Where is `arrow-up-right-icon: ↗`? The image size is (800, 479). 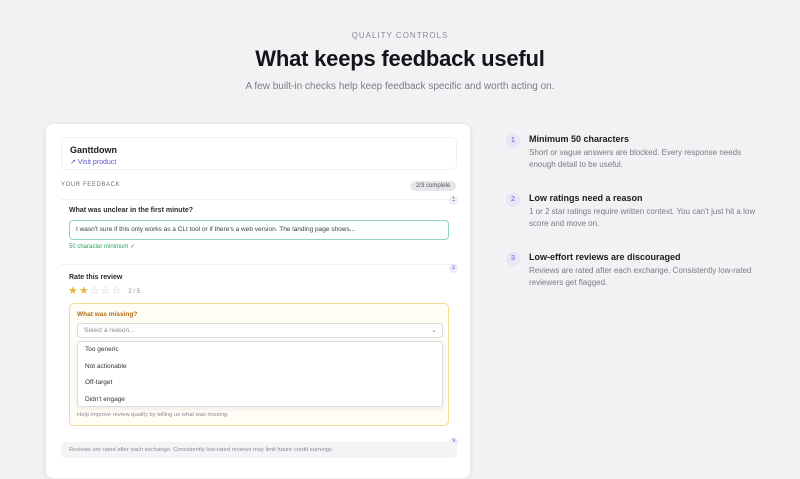 arrow-up-right-icon: ↗ is located at coordinates (73, 162).